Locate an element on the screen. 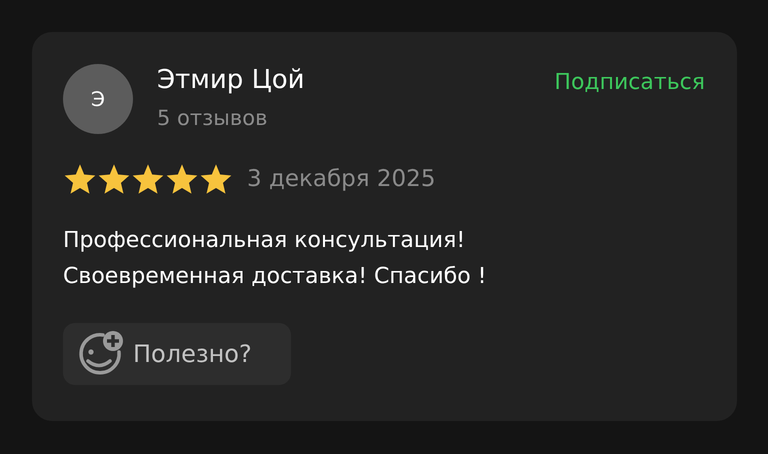 The width and height of the screenshot is (768, 454). avatar: Э is located at coordinates (98, 99).